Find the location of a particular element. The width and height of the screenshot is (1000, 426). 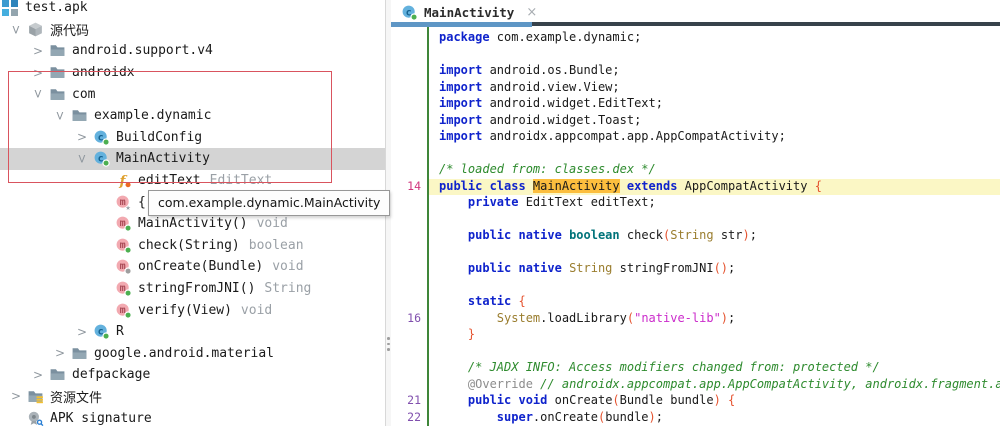

gutter-line-number: 16 is located at coordinates (414, 317).